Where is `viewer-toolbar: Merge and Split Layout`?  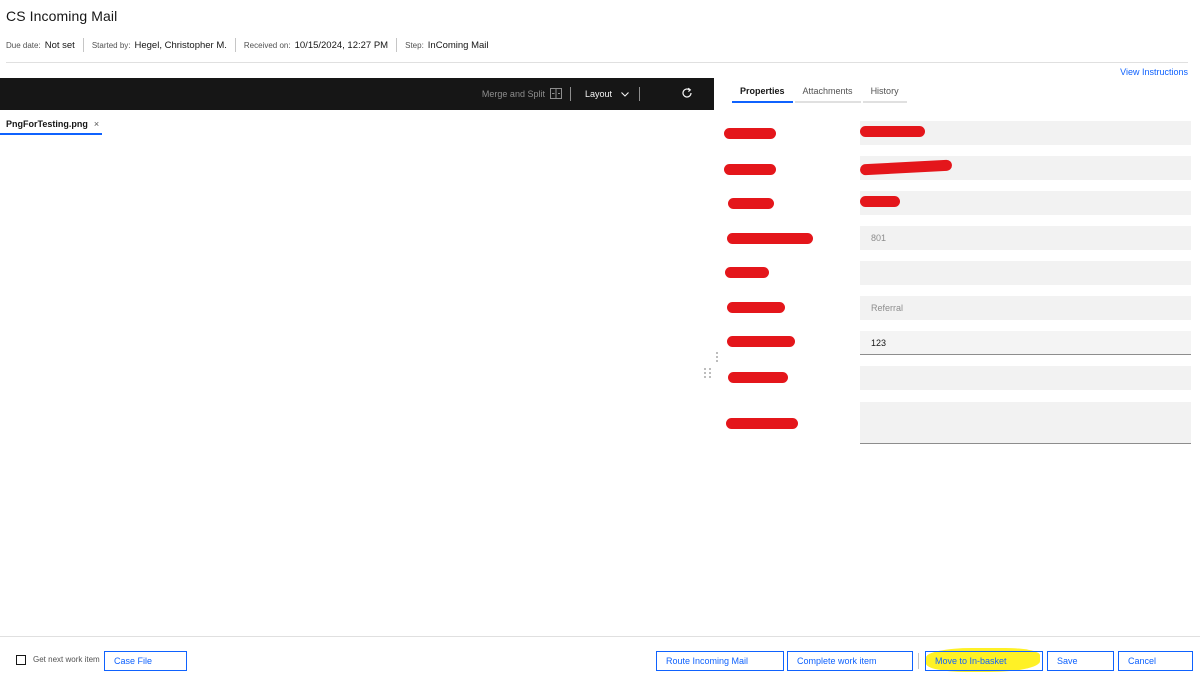
viewer-toolbar: Merge and Split Layout is located at coordinates (357, 94).